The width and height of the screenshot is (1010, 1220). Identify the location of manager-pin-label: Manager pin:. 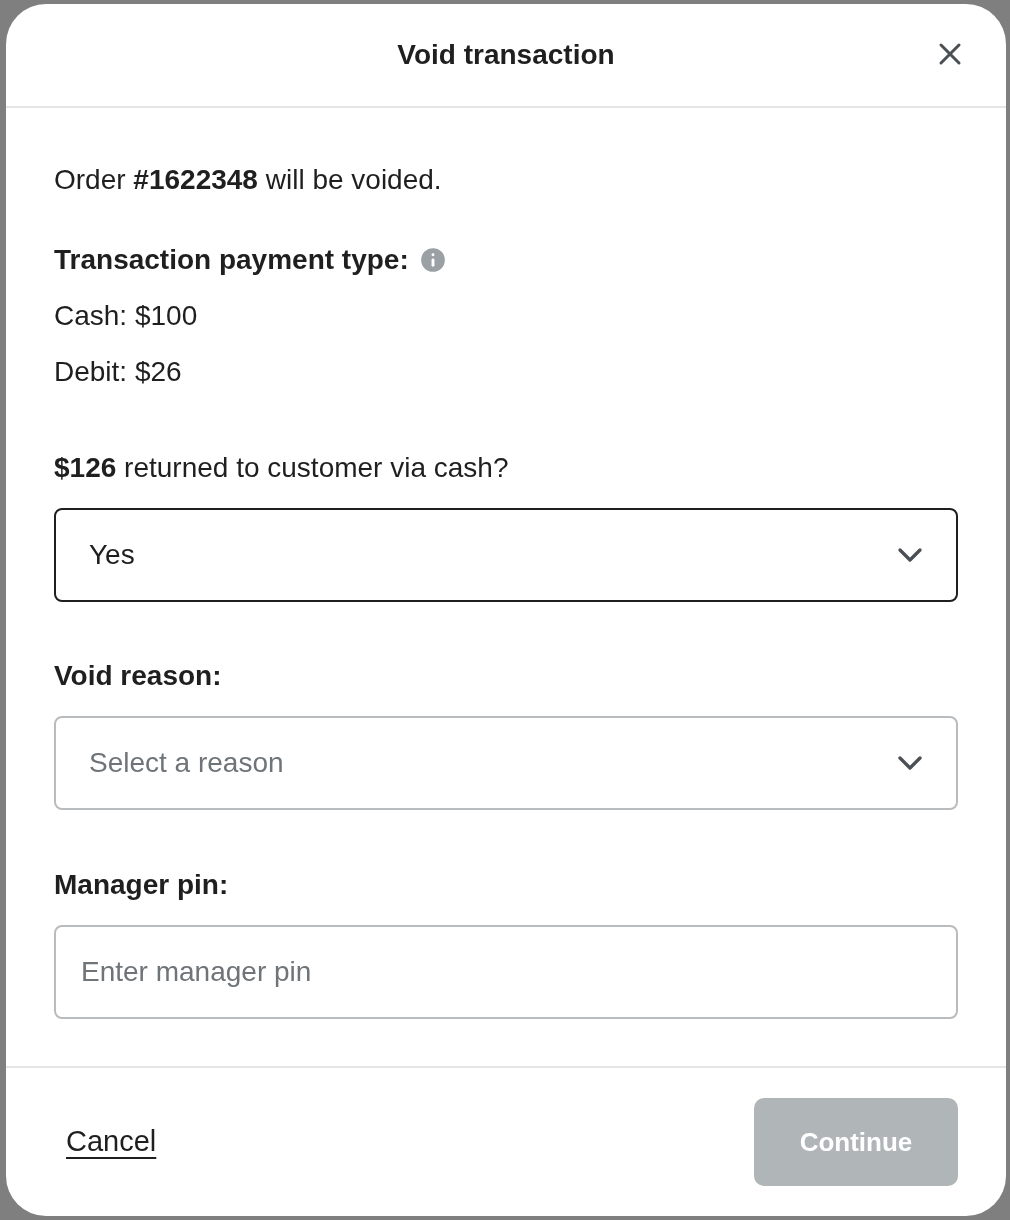
(142, 885).